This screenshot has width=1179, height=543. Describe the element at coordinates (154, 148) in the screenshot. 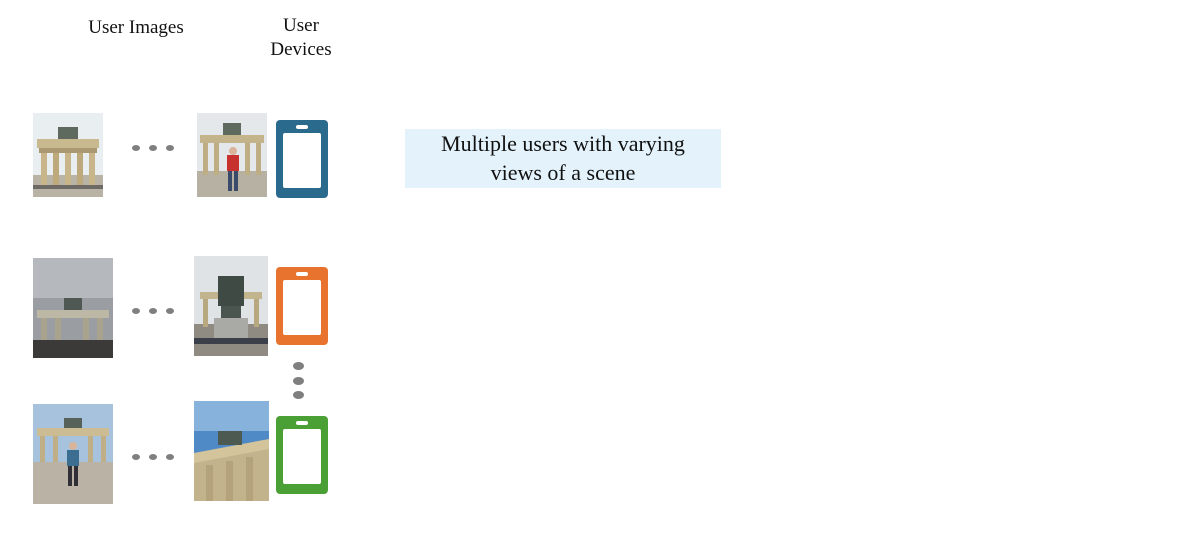

I see `ellipsis-dots-row1` at that location.